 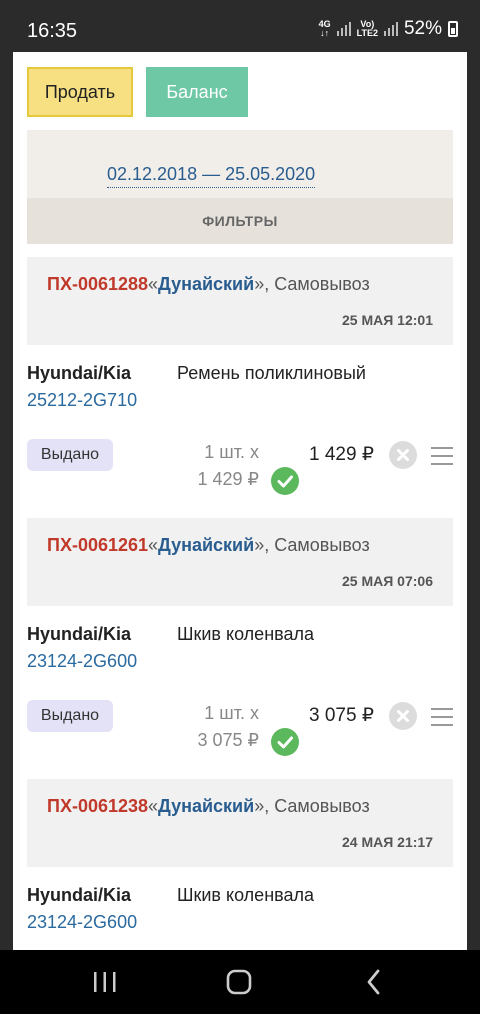 I want to click on order-title: ПХ-0061238«Дунайский», Самовывоз, so click(x=208, y=806).